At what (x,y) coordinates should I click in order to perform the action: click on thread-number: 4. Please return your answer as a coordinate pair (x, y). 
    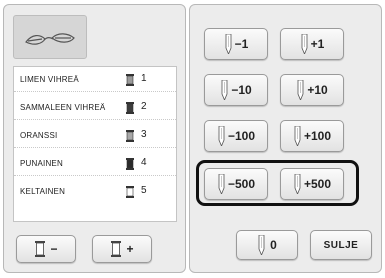
    Looking at the image, I should click on (144, 162).